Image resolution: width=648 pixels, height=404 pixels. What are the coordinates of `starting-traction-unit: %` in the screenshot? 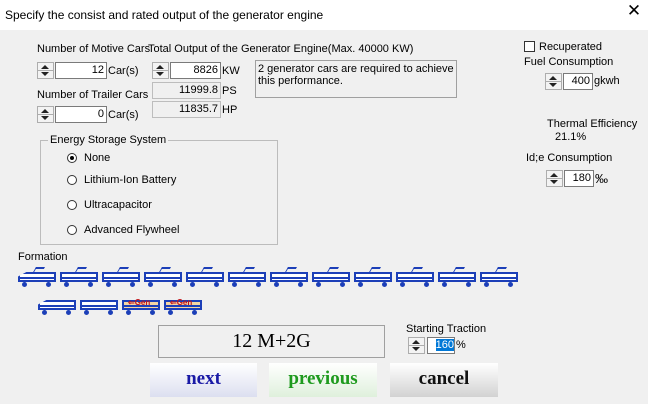 It's located at (461, 345).